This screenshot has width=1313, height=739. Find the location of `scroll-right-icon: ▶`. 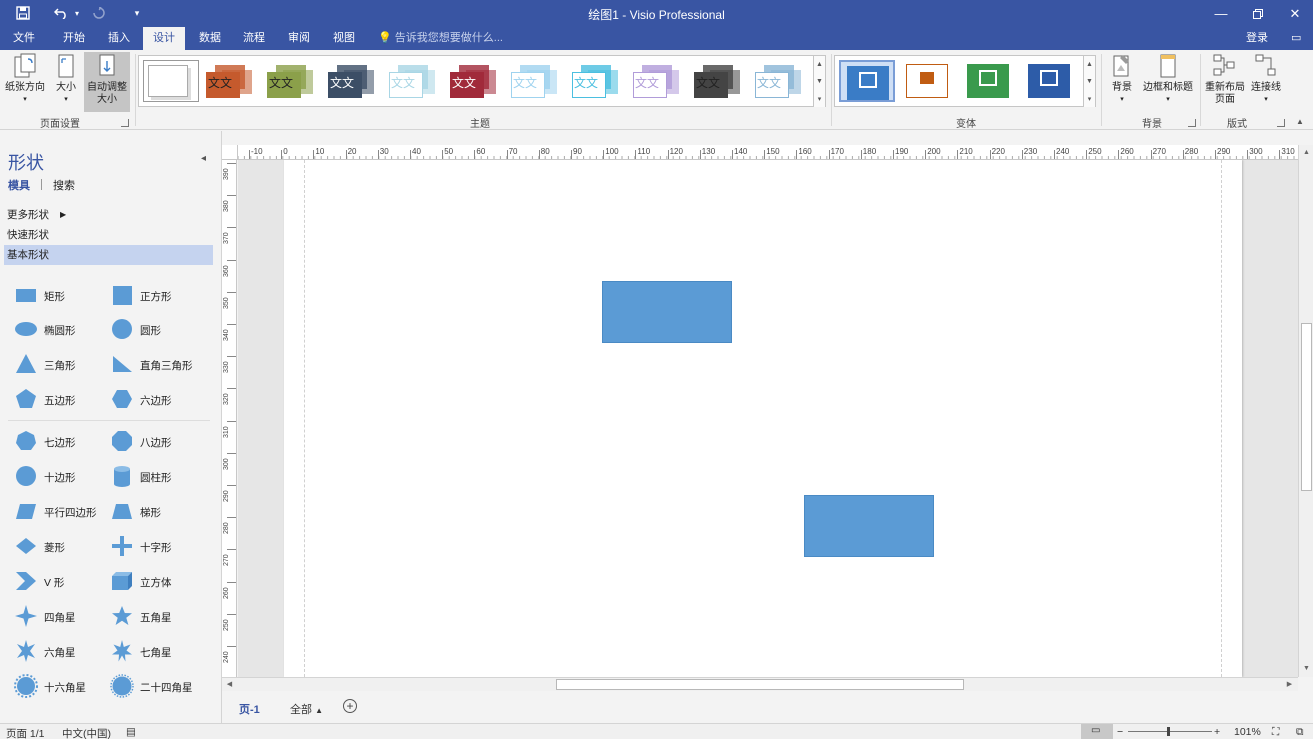

scroll-right-icon: ▶ is located at coordinates (1289, 684).